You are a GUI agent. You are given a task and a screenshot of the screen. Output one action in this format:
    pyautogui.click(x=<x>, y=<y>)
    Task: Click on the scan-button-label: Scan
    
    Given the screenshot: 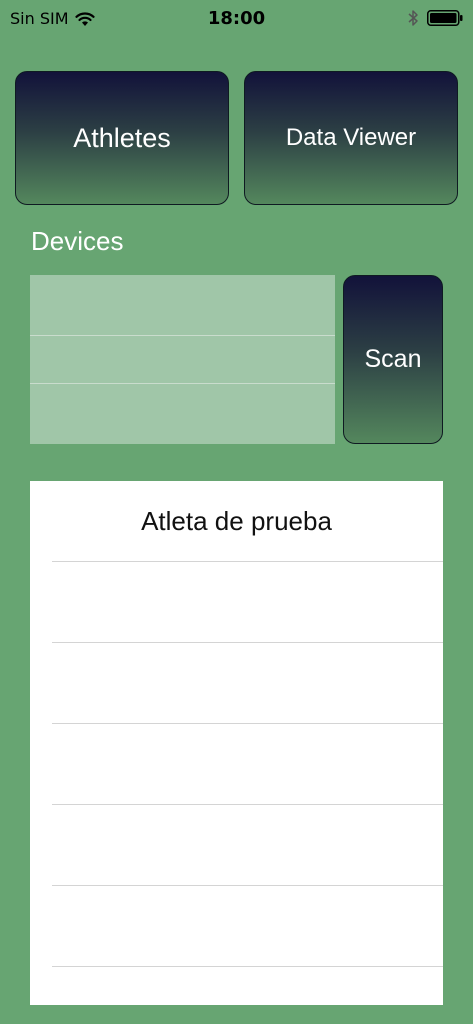 What is the action you would take?
    pyautogui.click(x=393, y=359)
    